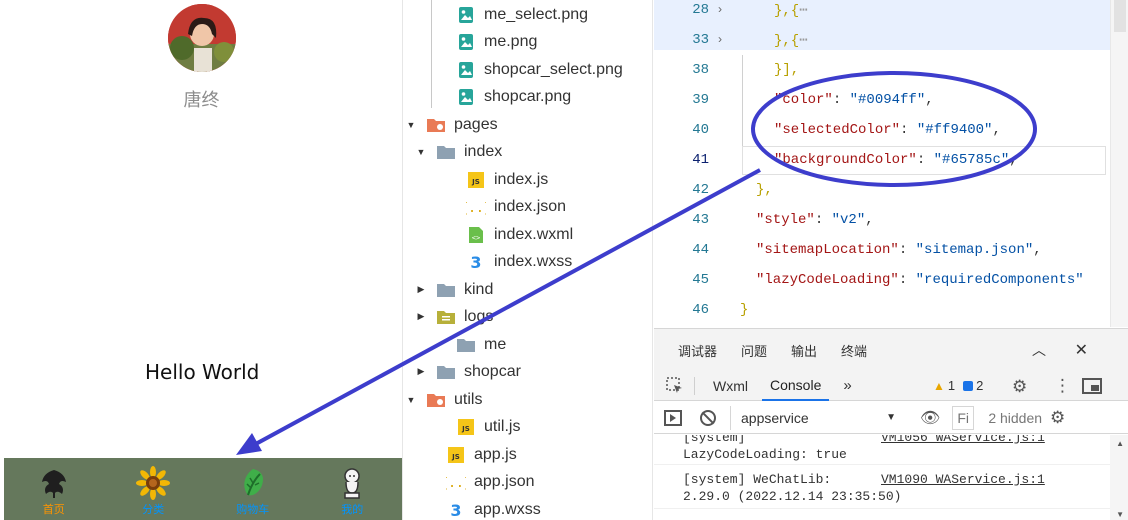 The height and width of the screenshot is (520, 1128). Describe the element at coordinates (700, 70) in the screenshot. I see `line-number: 38` at that location.